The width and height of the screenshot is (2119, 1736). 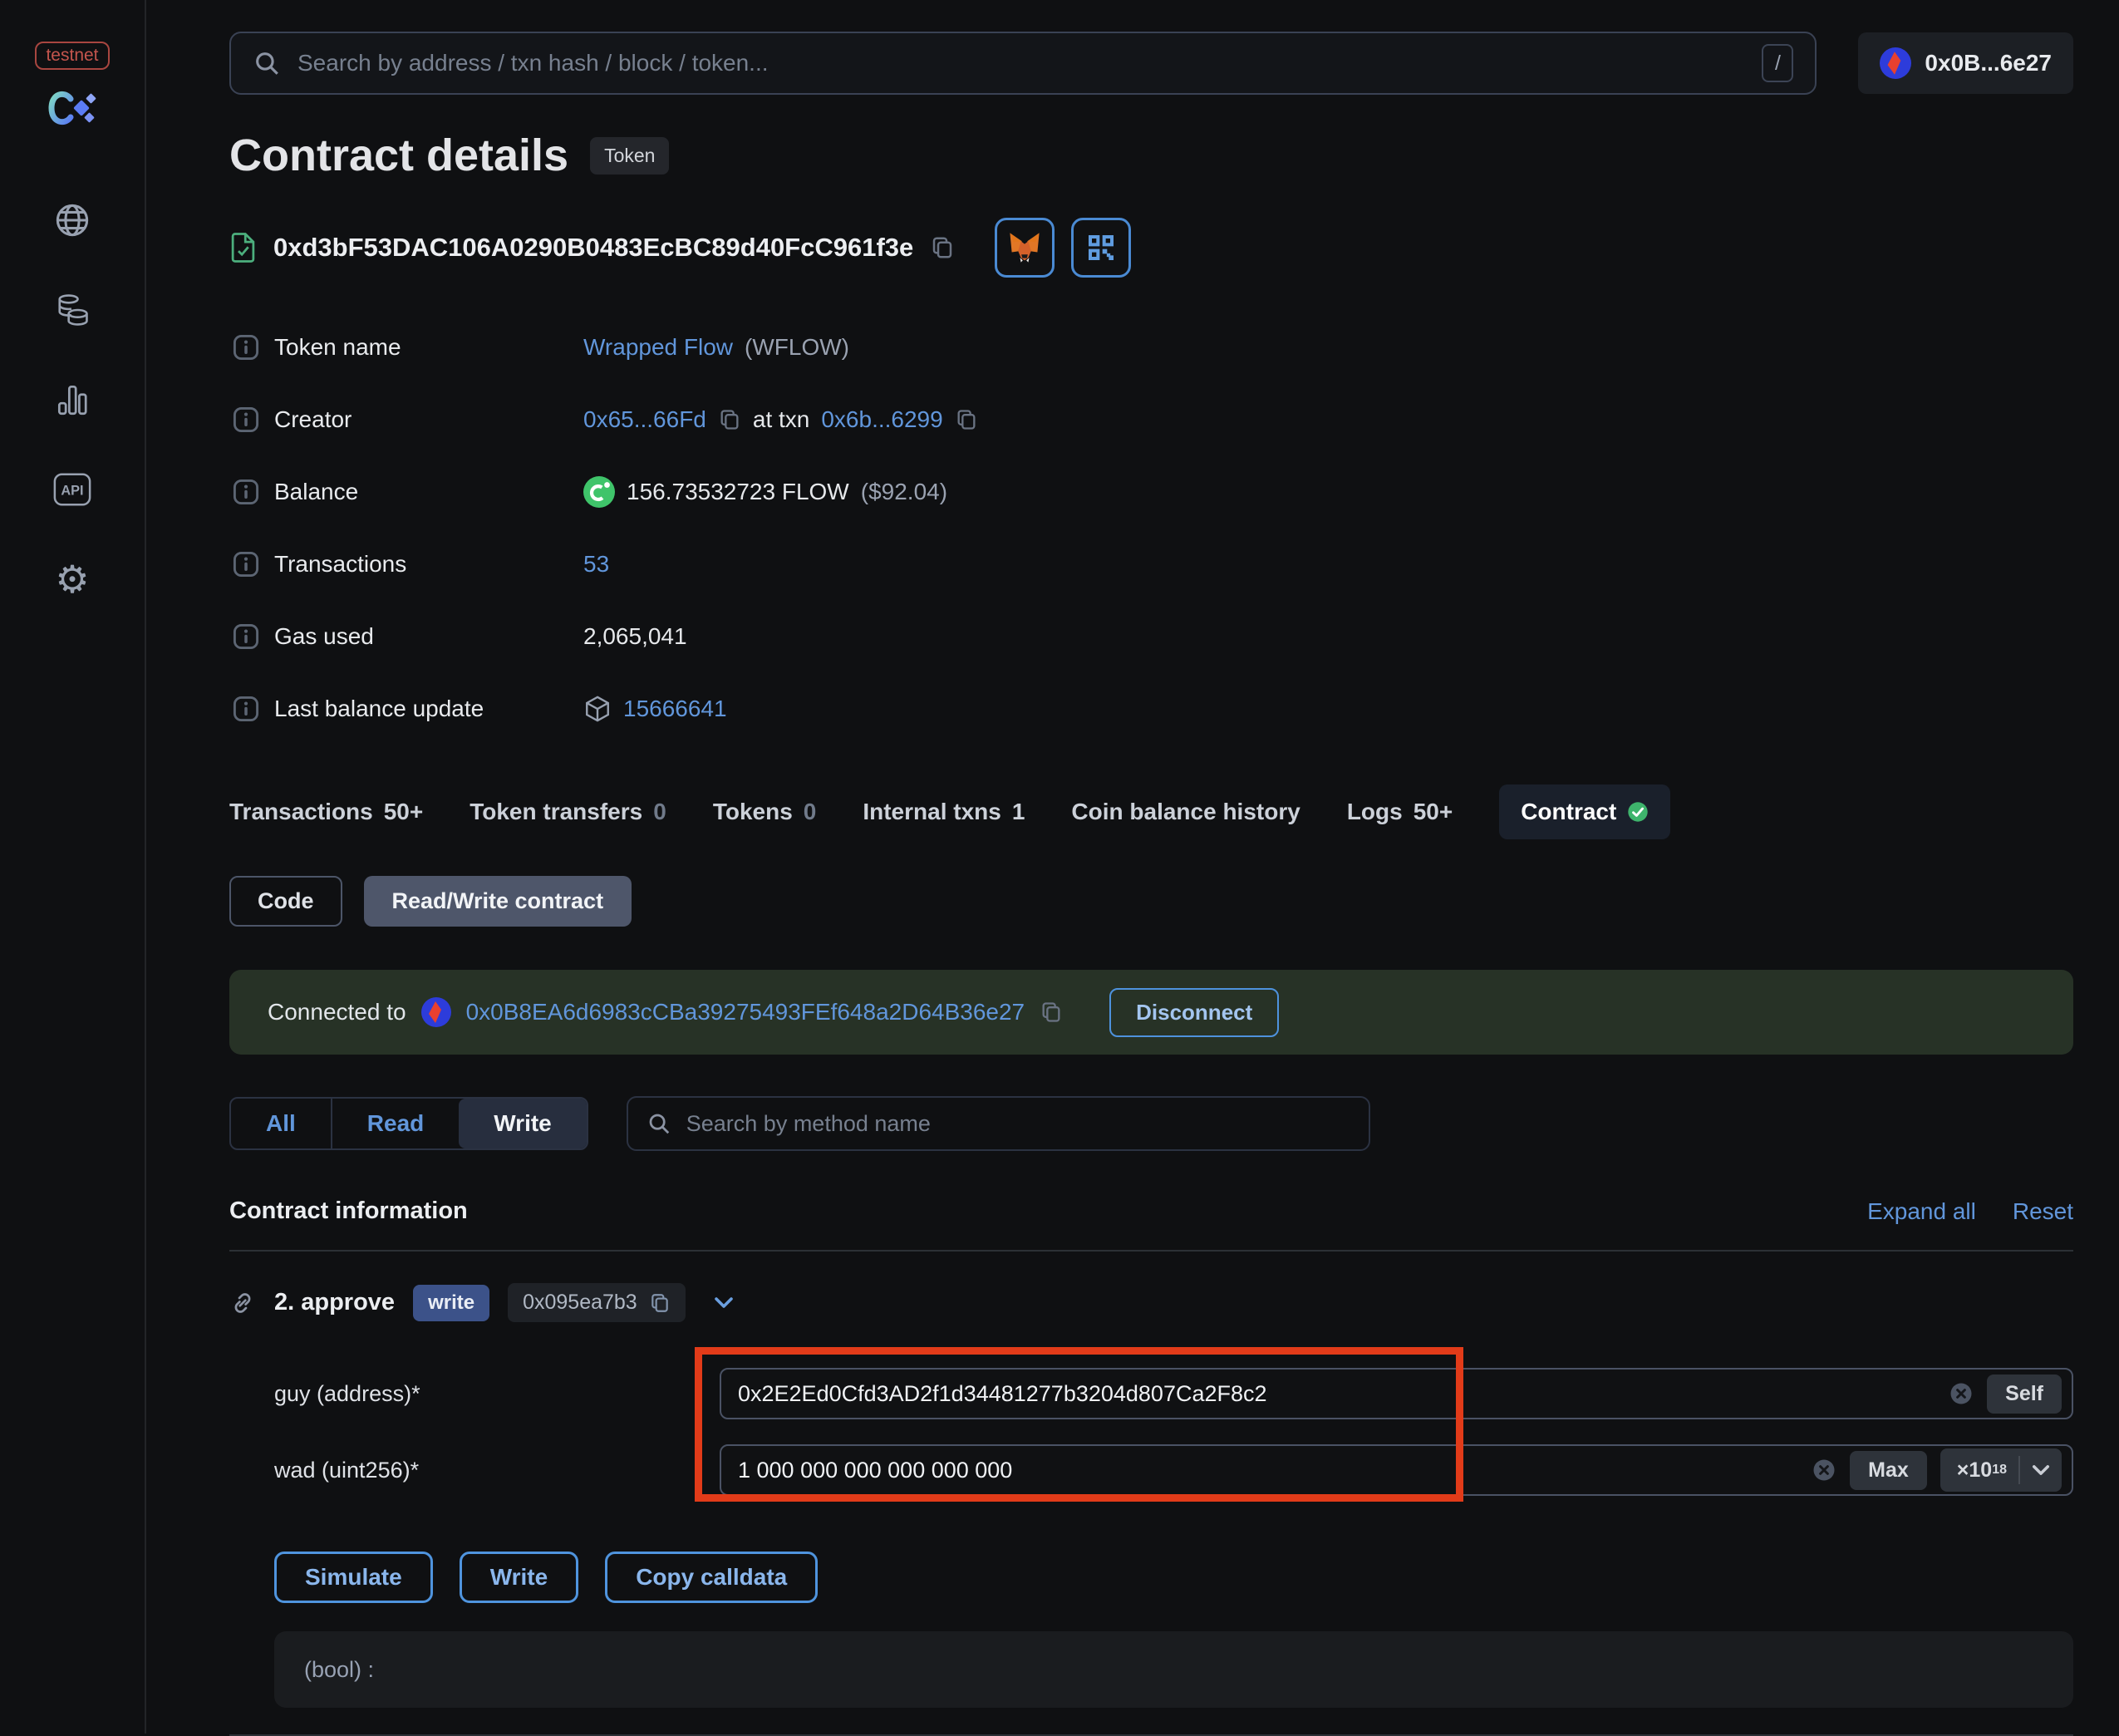 What do you see at coordinates (797, 346) in the screenshot?
I see `token-symbol: (WFLOW)` at bounding box center [797, 346].